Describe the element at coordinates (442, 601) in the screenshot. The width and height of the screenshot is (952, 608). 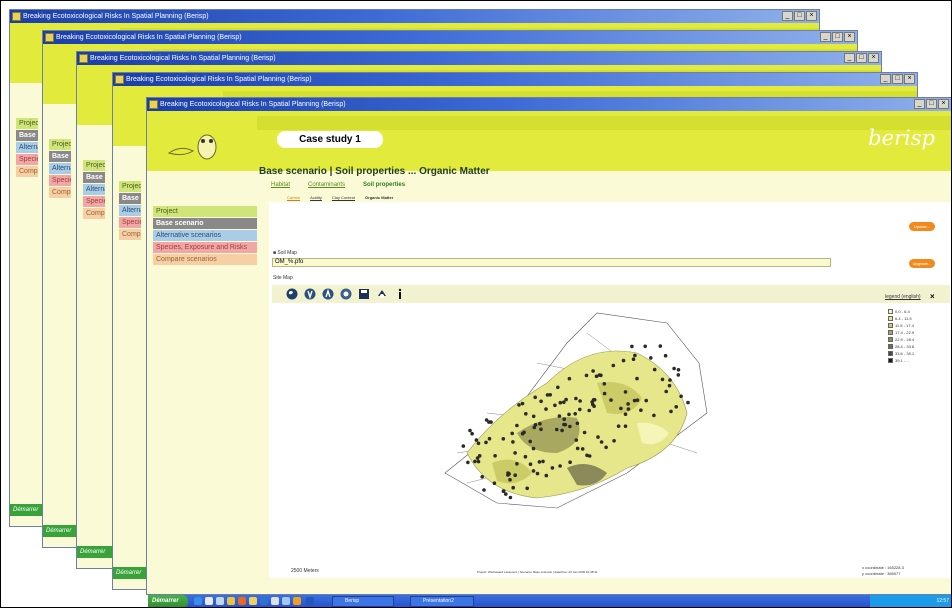
I see `taskbar-button-presentation: Présentation2` at that location.